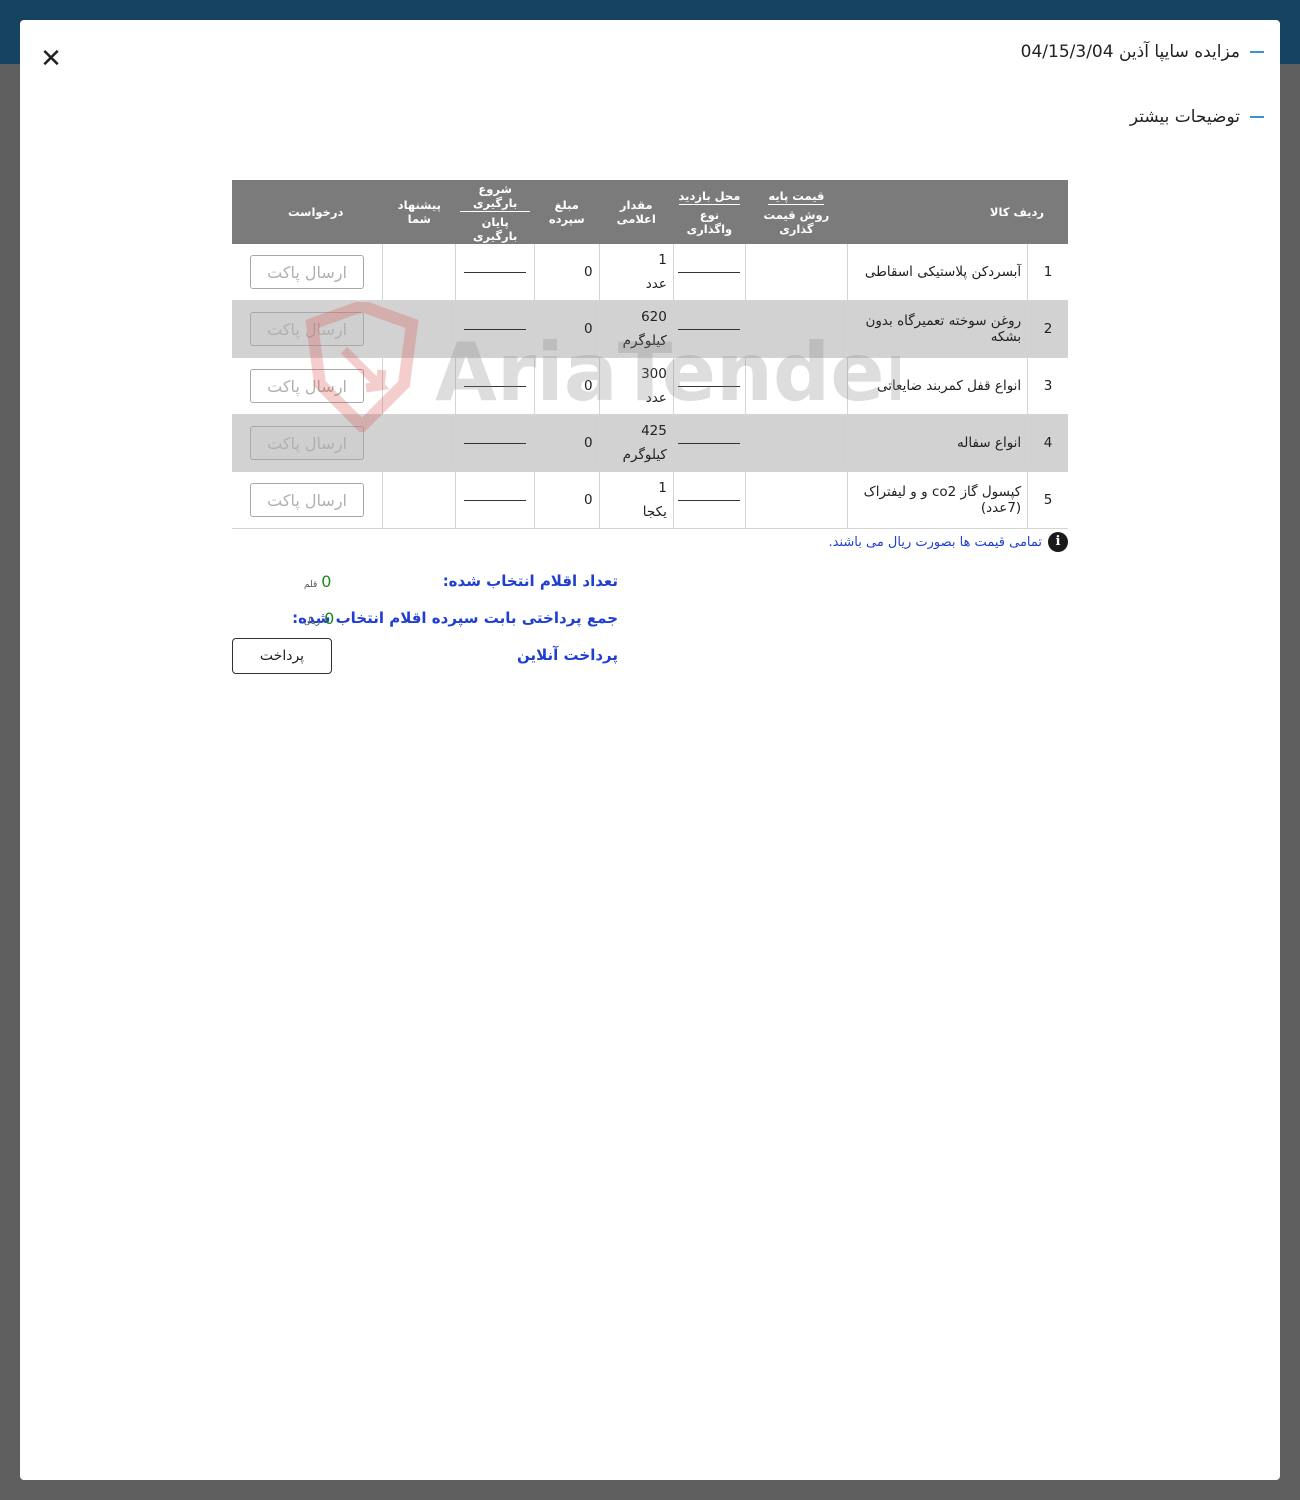 This screenshot has height=1500, width=1300. What do you see at coordinates (957, 212) in the screenshot?
I see `header-row-item: ردیف کالا` at bounding box center [957, 212].